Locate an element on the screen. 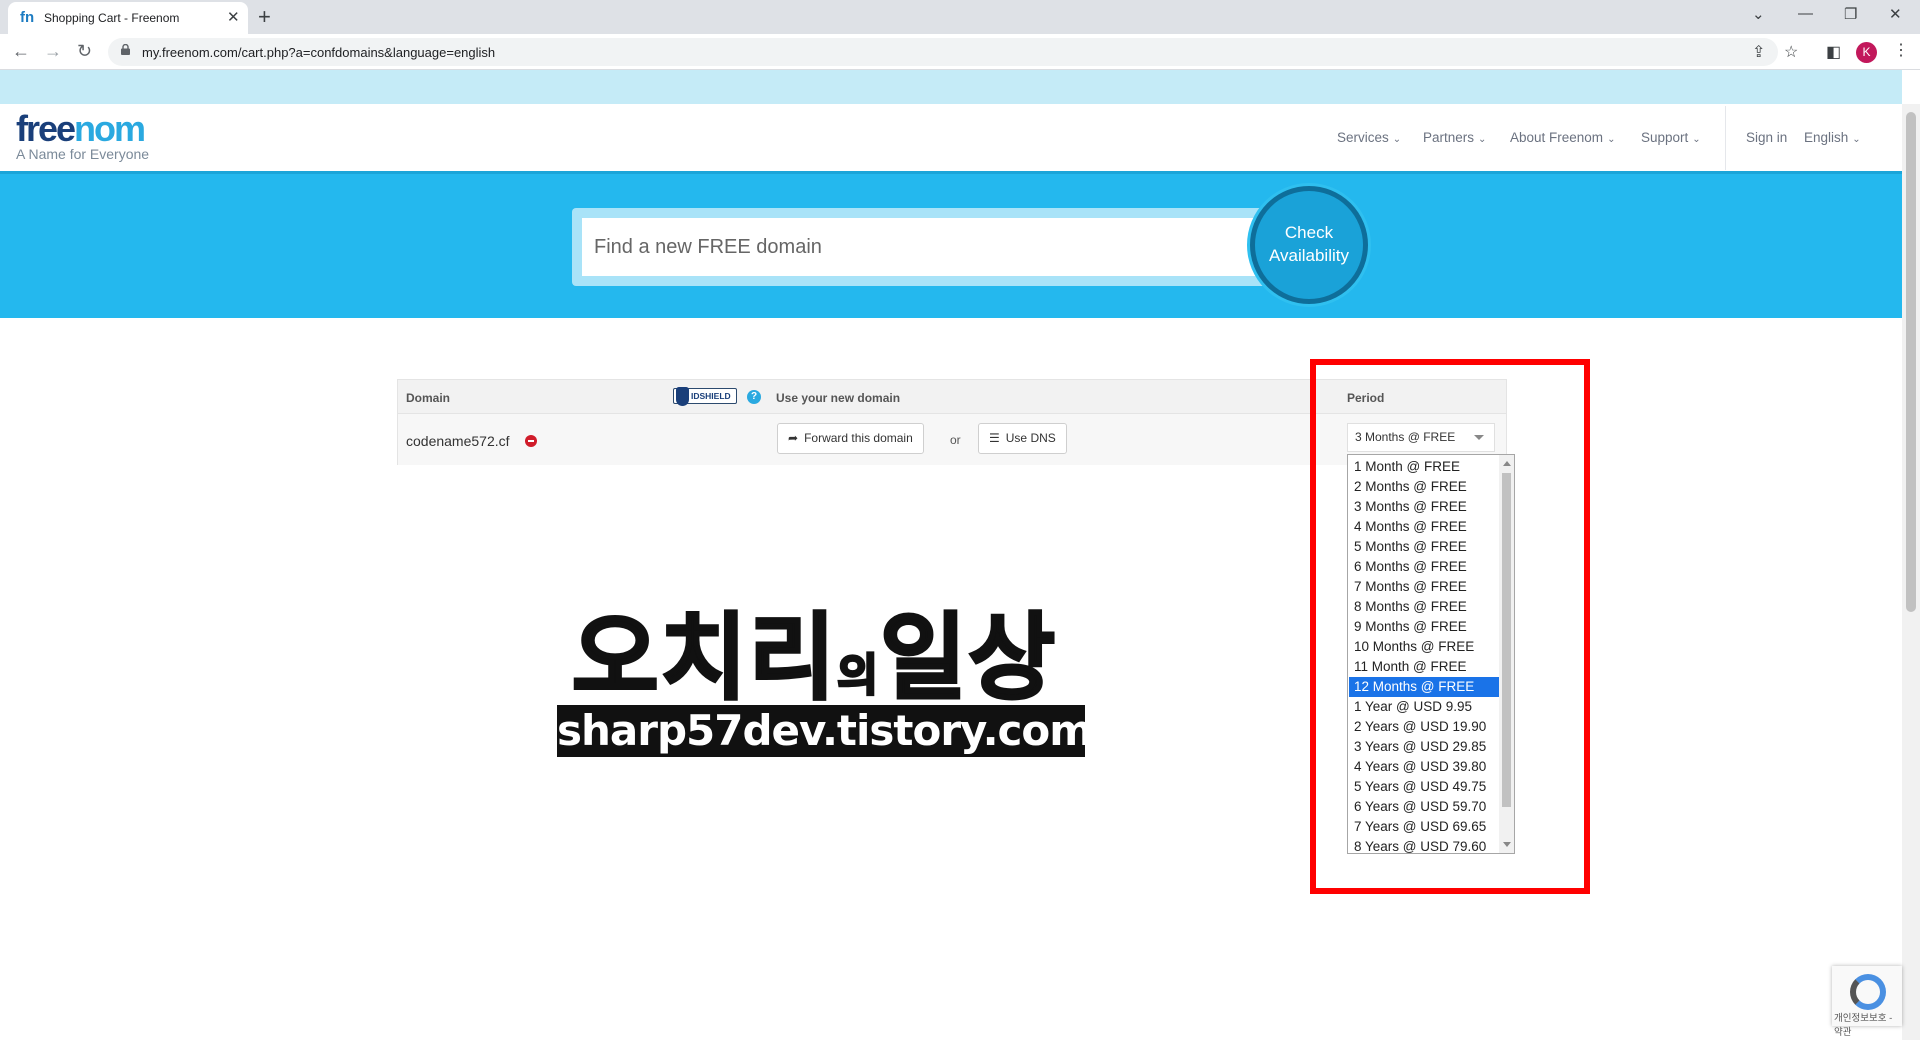 The height and width of the screenshot is (1040, 1920). freenom-logo: freenom A Name for Everyone is located at coordinates (83, 137).